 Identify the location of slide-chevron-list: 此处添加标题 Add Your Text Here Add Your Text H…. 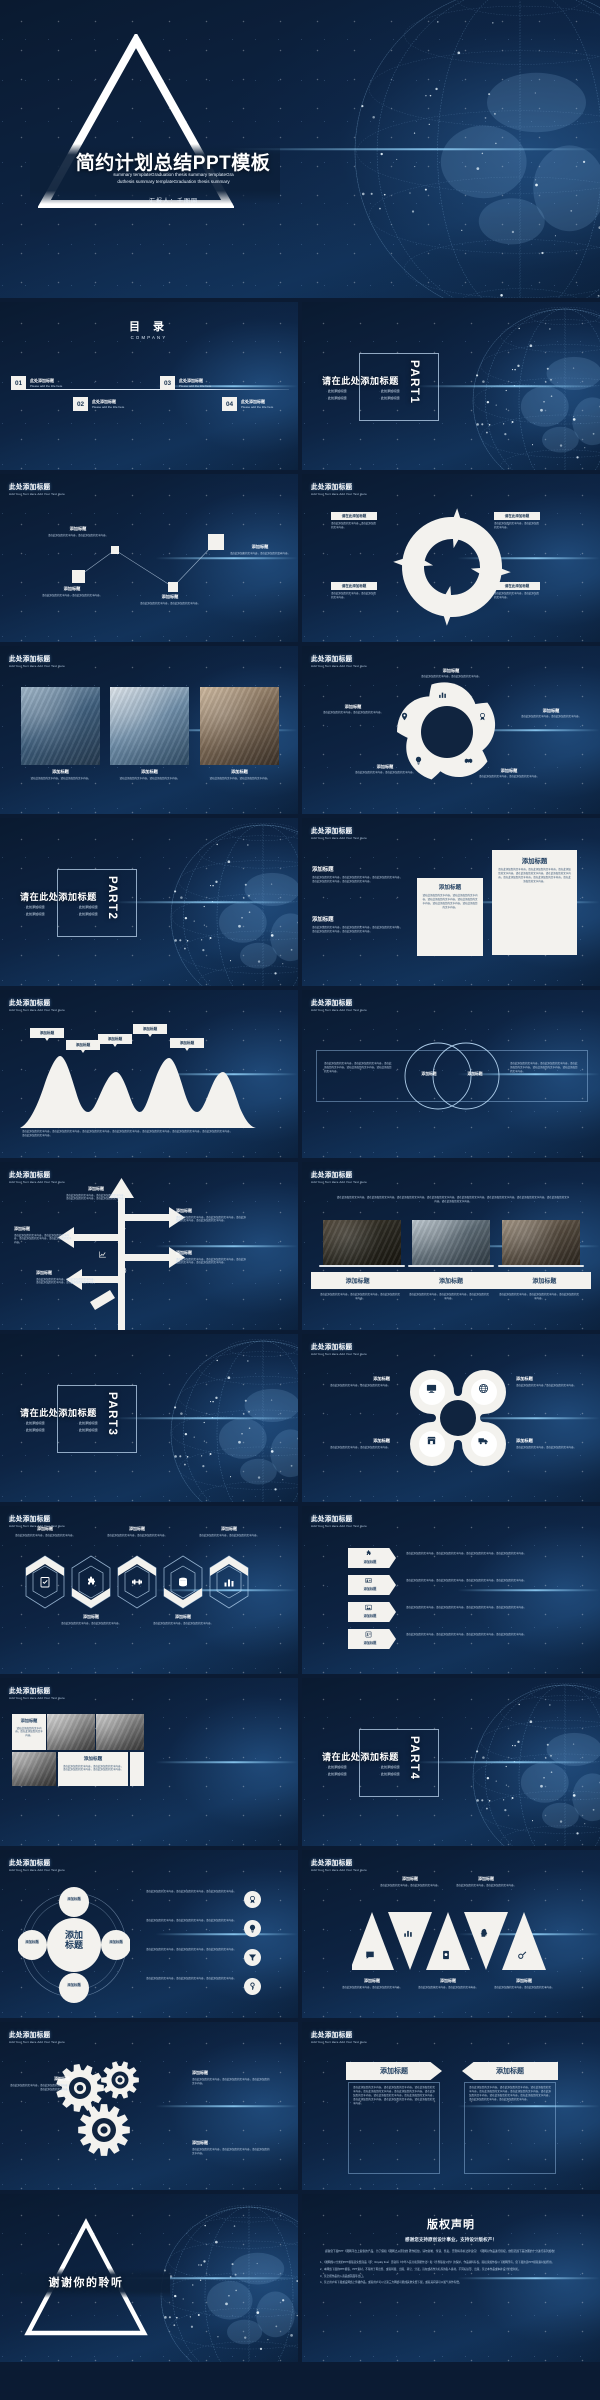
(451, 1590).